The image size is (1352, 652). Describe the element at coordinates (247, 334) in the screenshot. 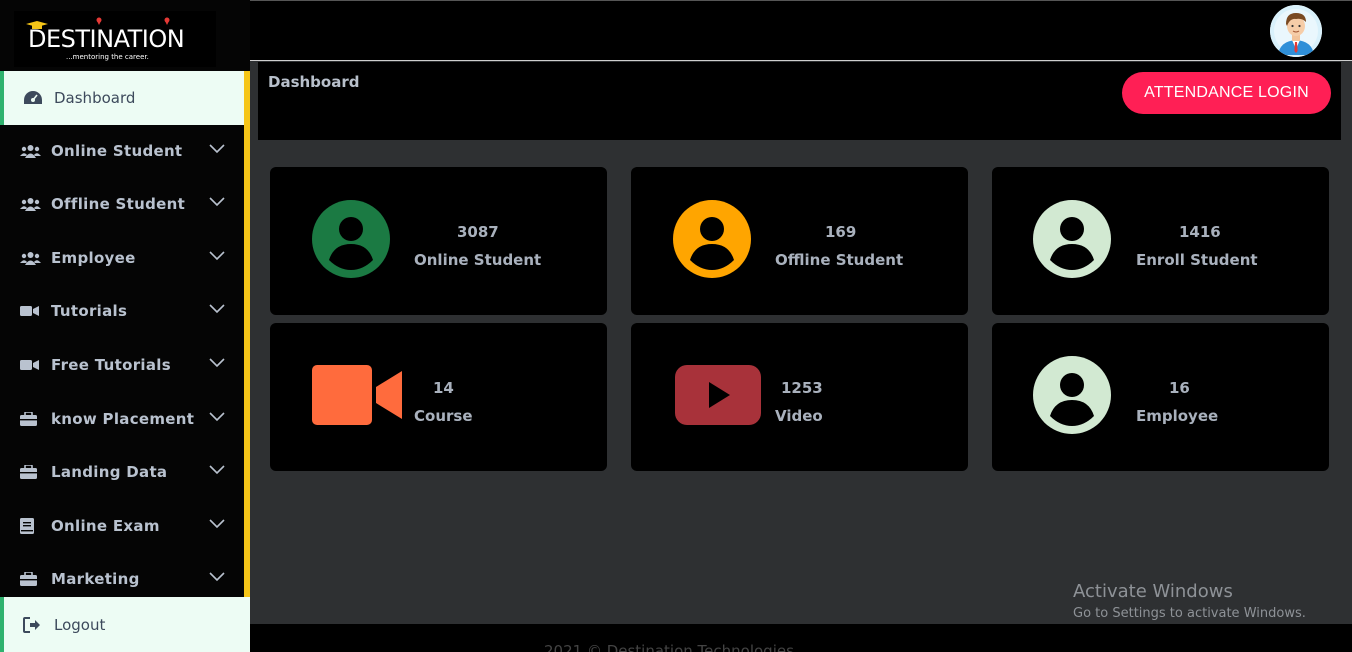

I see `sidebar-scrollbar` at that location.